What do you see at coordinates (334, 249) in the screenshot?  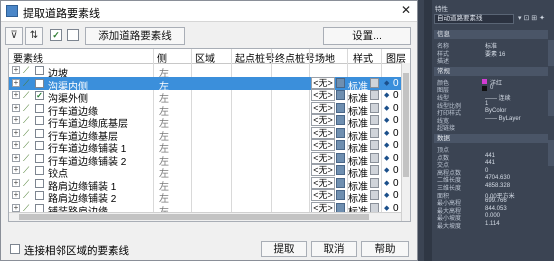 I see `cancel-button: 取消` at bounding box center [334, 249].